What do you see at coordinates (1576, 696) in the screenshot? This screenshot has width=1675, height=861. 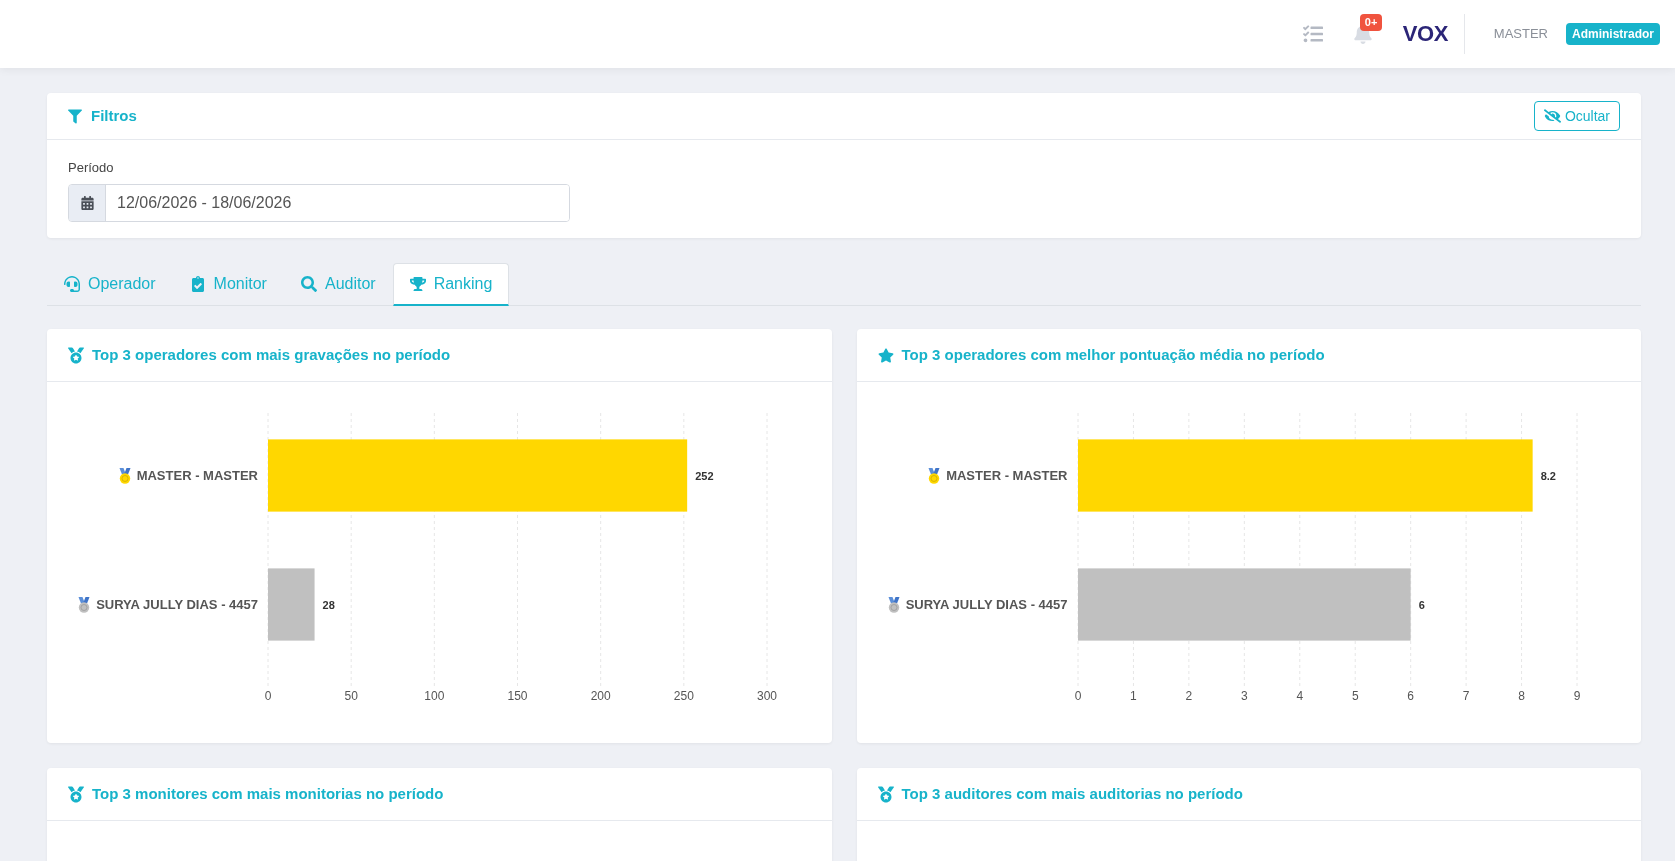 I see `axis-tick-label: 9` at bounding box center [1576, 696].